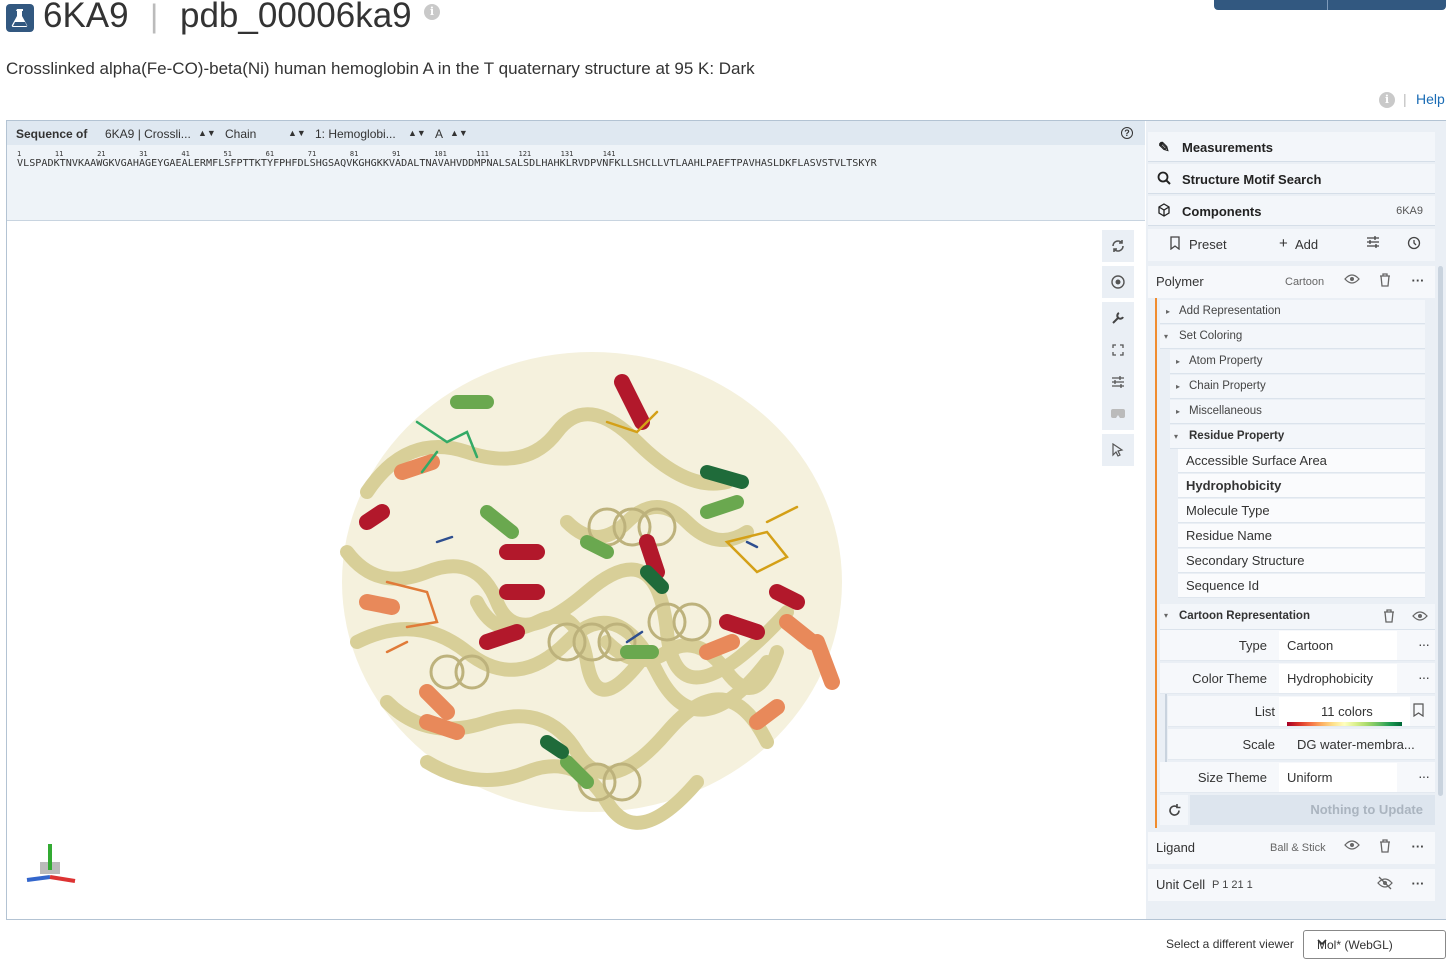  Describe the element at coordinates (86, 17) in the screenshot. I see `entry-id: 6KA9` at that location.